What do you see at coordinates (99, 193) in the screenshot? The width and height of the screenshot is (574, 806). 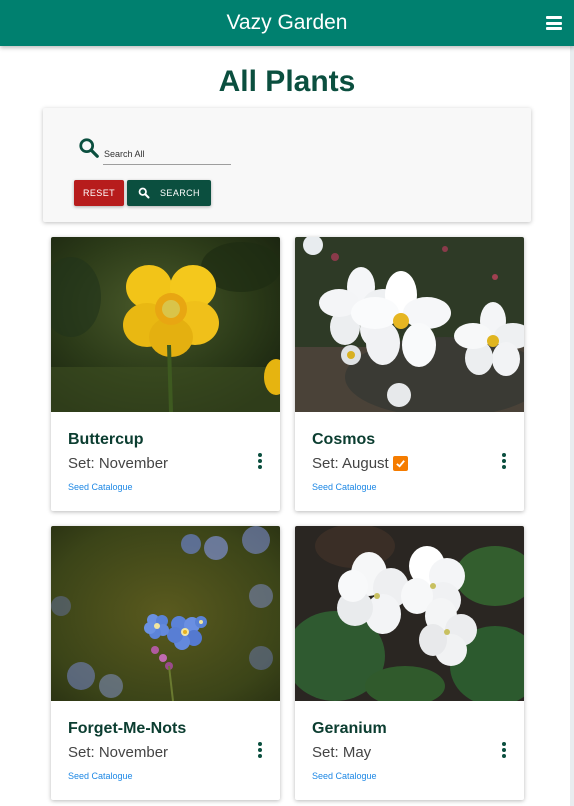 I see `reset-button: RESET` at bounding box center [99, 193].